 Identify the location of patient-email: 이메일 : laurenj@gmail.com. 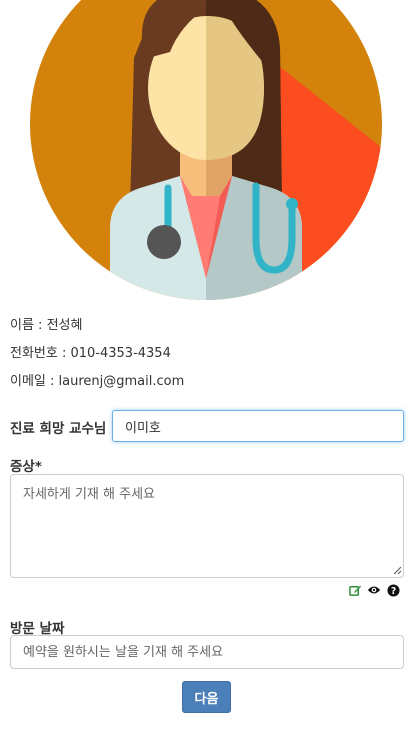
(97, 381).